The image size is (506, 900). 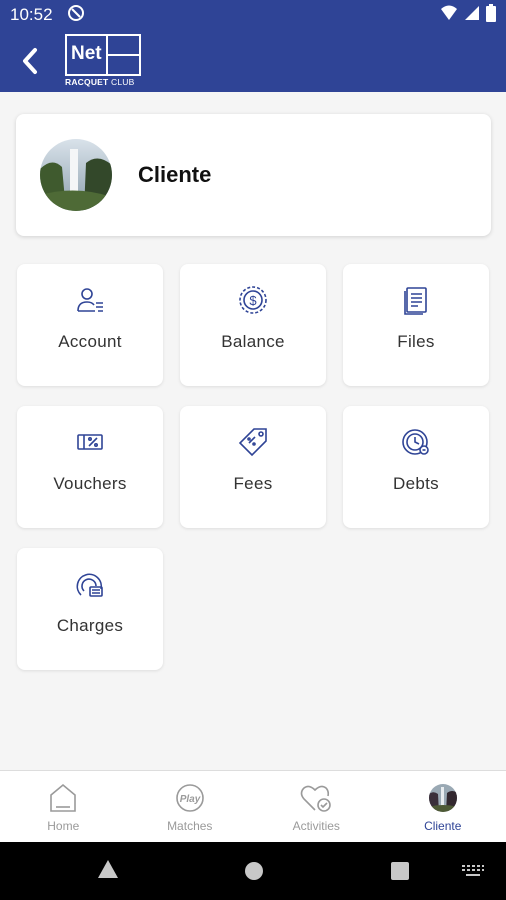 I want to click on club-logo: Net RACQUET CLUB, so click(x=103, y=61).